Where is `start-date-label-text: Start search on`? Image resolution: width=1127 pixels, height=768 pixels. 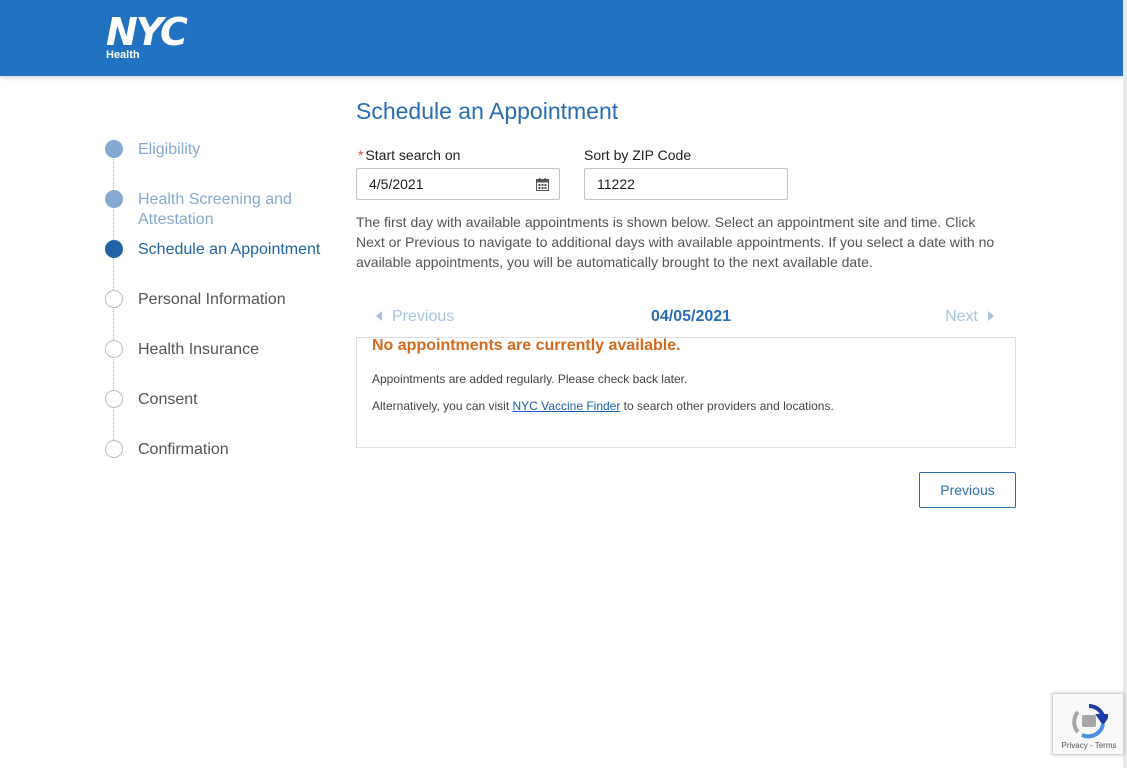 start-date-label-text: Start search on is located at coordinates (413, 155).